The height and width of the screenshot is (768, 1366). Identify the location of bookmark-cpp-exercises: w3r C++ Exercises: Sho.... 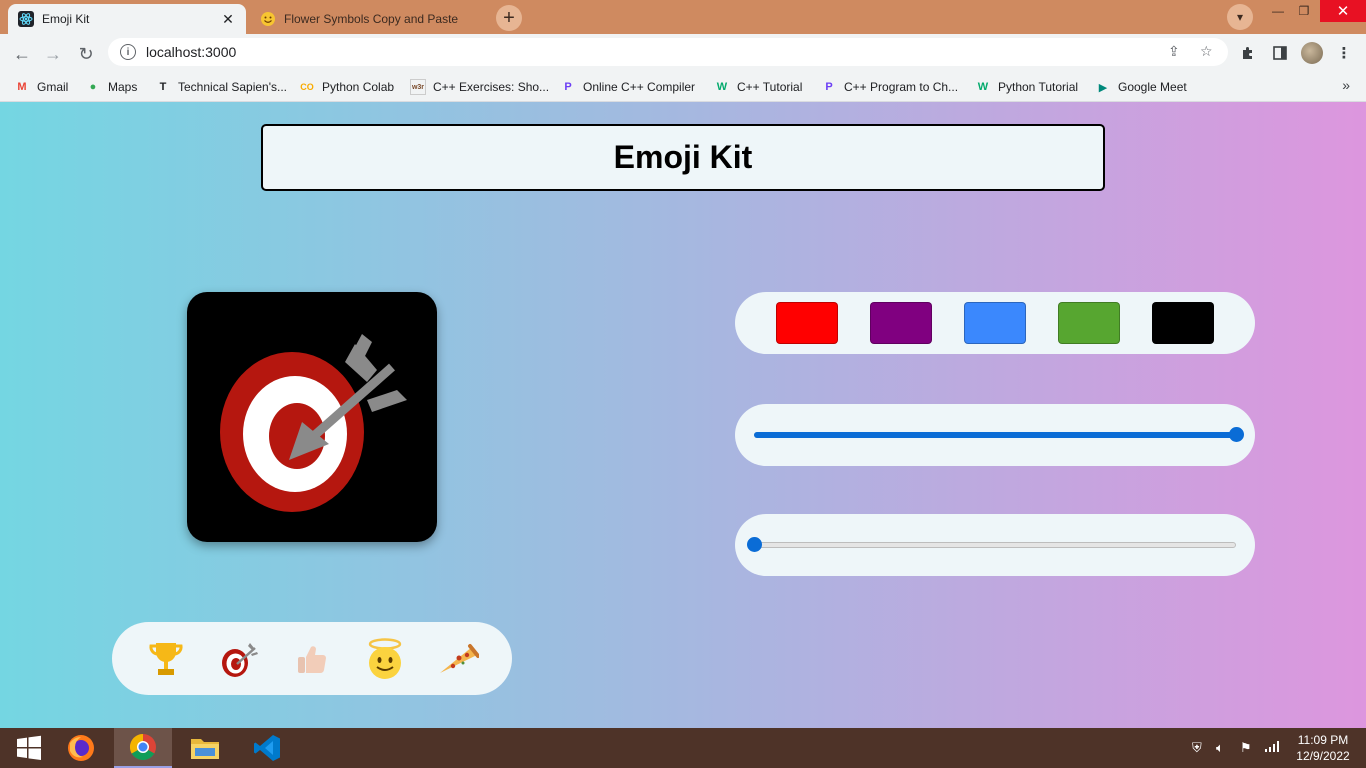
(479, 87).